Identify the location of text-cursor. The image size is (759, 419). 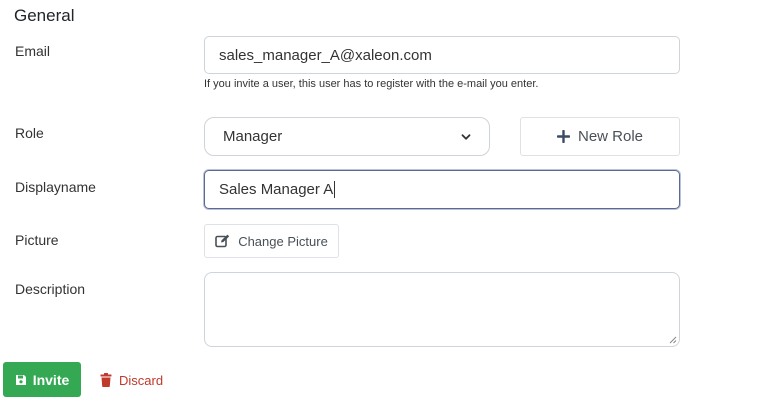
(335, 189).